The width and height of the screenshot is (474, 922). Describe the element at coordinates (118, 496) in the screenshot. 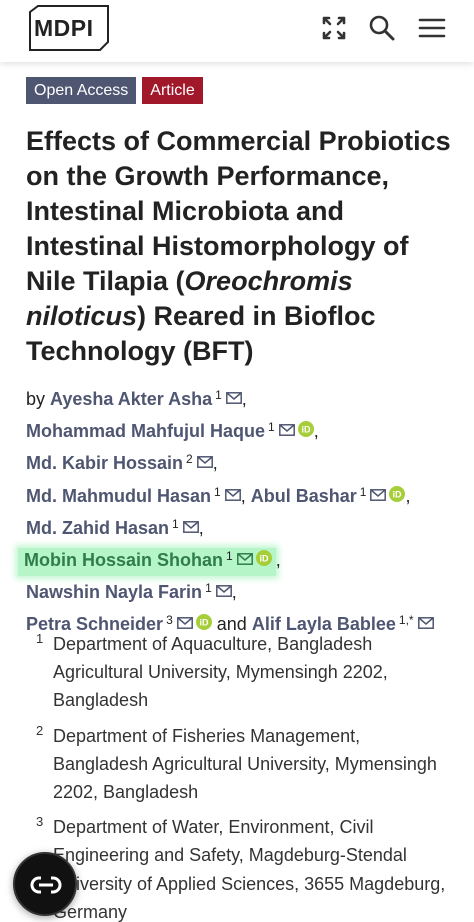

I see `author-link: Md. Mahmudul Hasan` at that location.